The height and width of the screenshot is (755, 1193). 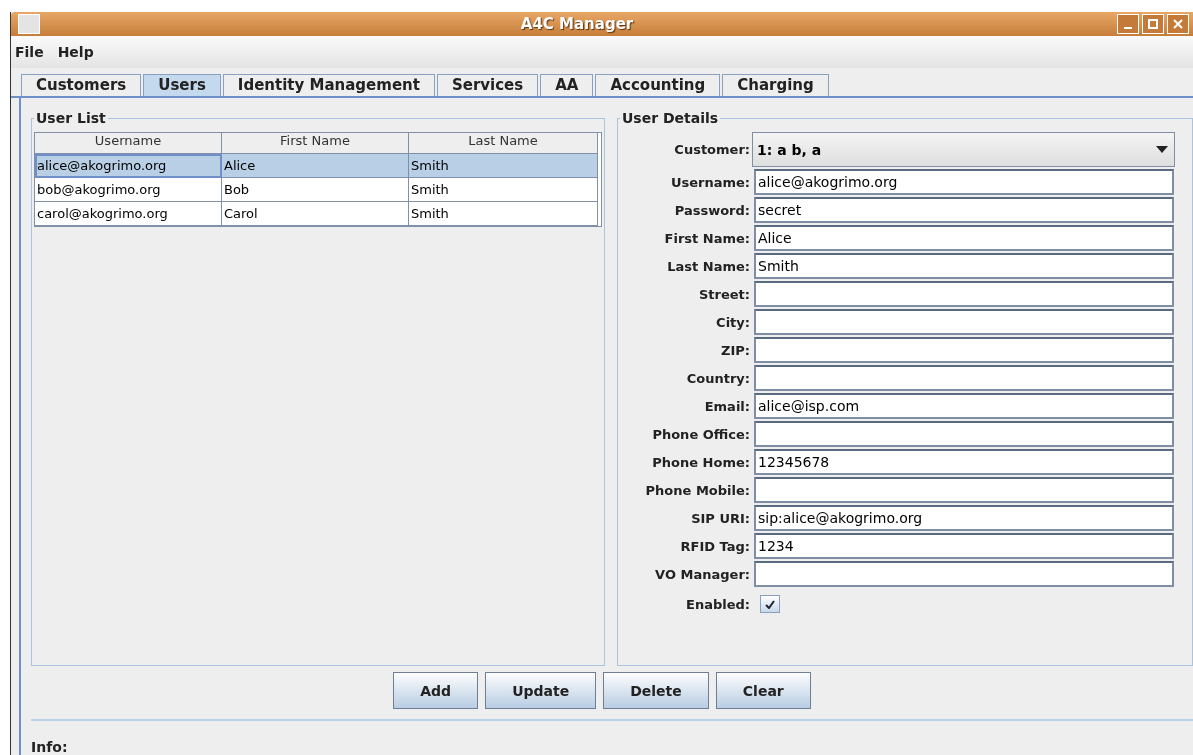 What do you see at coordinates (577, 23) in the screenshot?
I see `window-title: A4C Manager` at bounding box center [577, 23].